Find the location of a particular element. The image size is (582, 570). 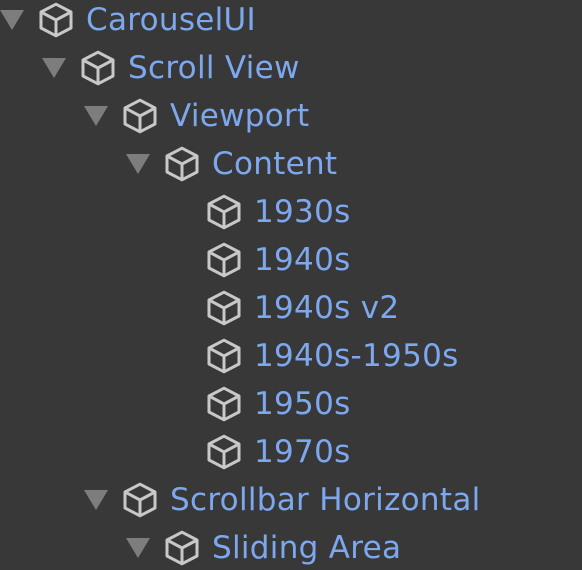

tree-item-1940s: 1940s is located at coordinates (259, 260).